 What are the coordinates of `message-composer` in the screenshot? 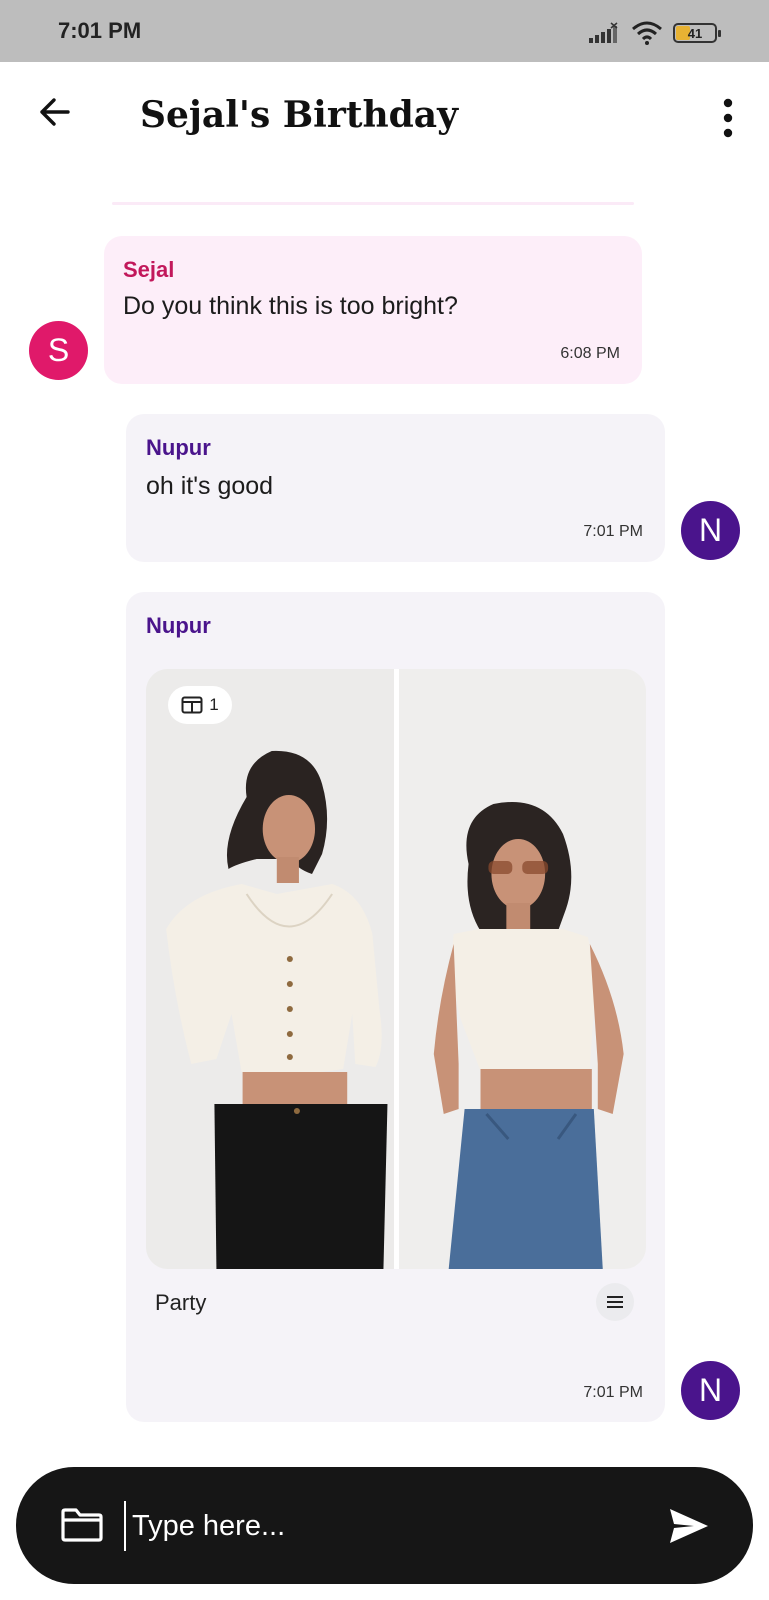 It's located at (384, 1525).